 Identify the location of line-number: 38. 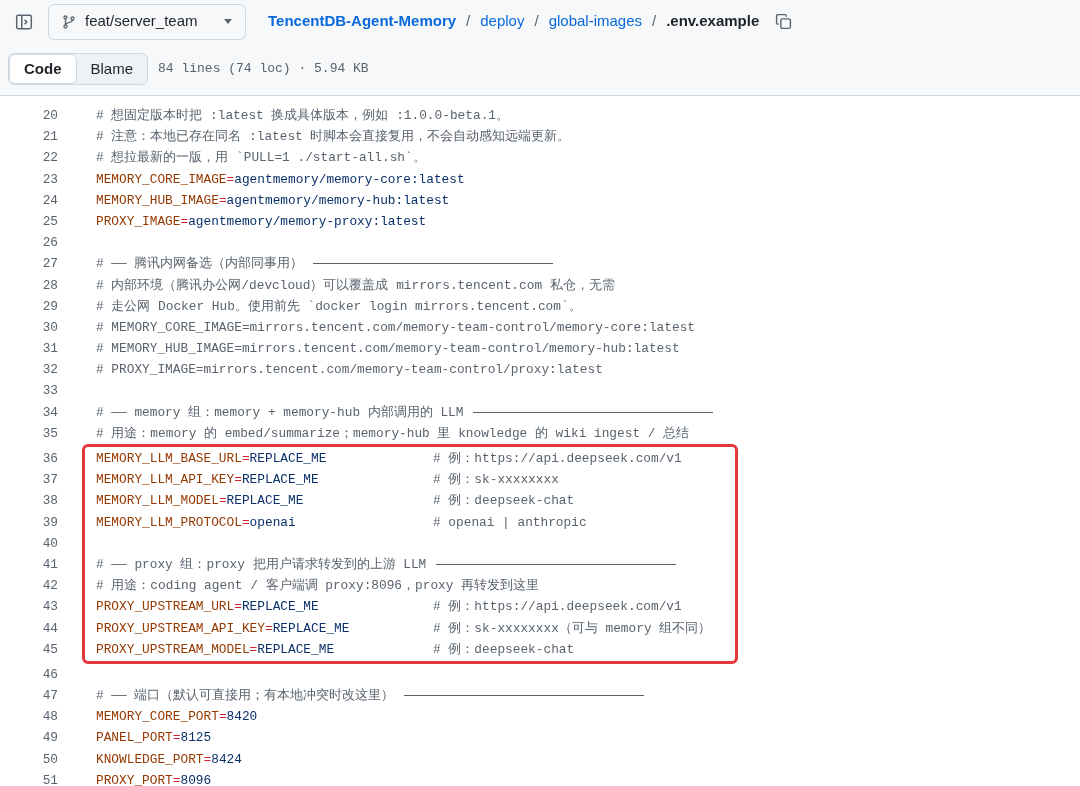
(49, 501).